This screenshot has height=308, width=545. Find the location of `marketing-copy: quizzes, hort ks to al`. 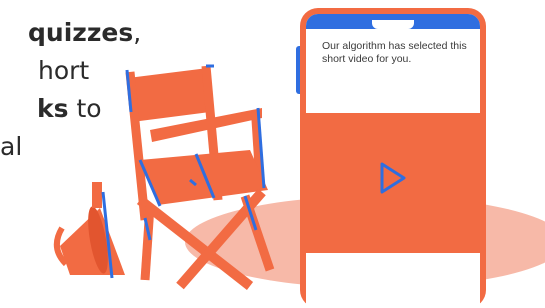

marketing-copy: quizzes, hort ks to al is located at coordinates (71, 90).